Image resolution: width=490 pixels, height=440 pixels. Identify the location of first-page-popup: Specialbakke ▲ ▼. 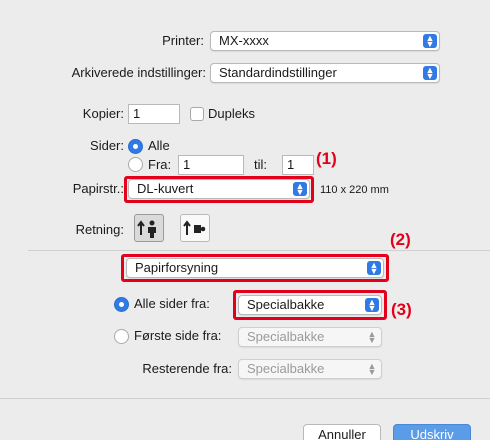
(310, 337).